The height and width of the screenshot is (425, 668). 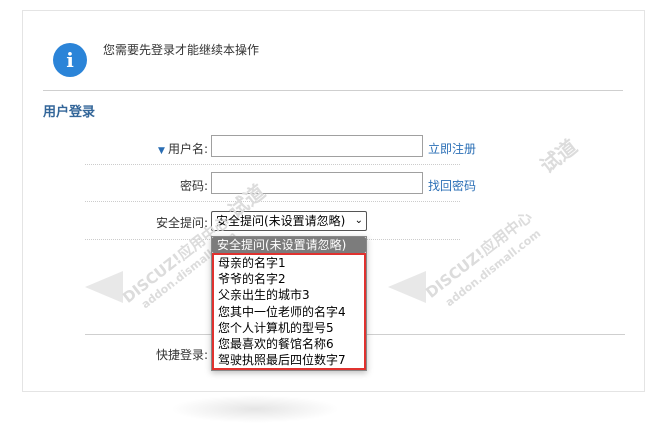 I want to click on panel-shadow, so click(x=255, y=409).